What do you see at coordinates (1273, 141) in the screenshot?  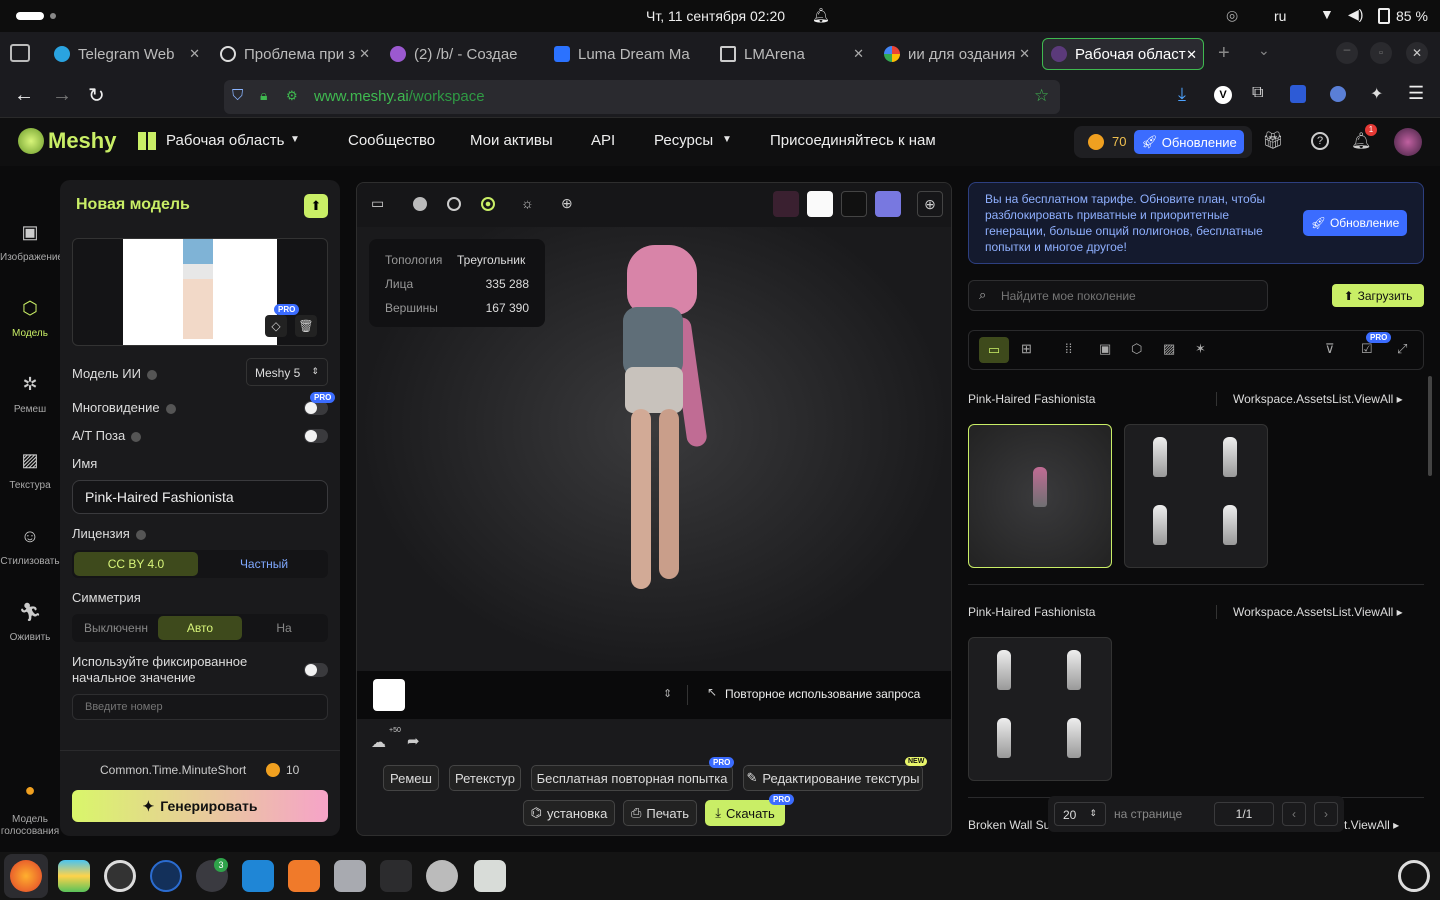 I see `gift-icon: 🎁︎` at bounding box center [1273, 141].